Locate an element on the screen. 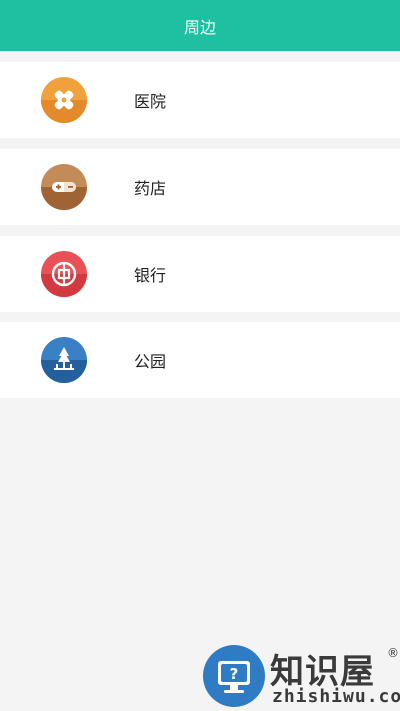 The width and height of the screenshot is (400, 711). page-title: 周边 is located at coordinates (199, 27).